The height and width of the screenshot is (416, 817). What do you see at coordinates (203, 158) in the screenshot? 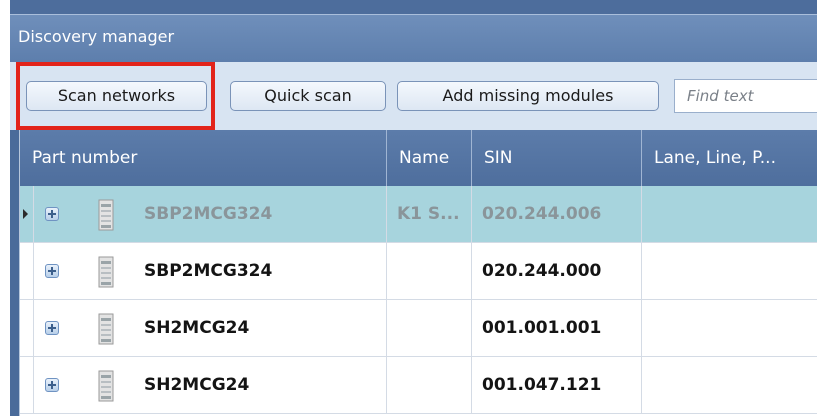
I see `column-header-part-number: Part number` at bounding box center [203, 158].